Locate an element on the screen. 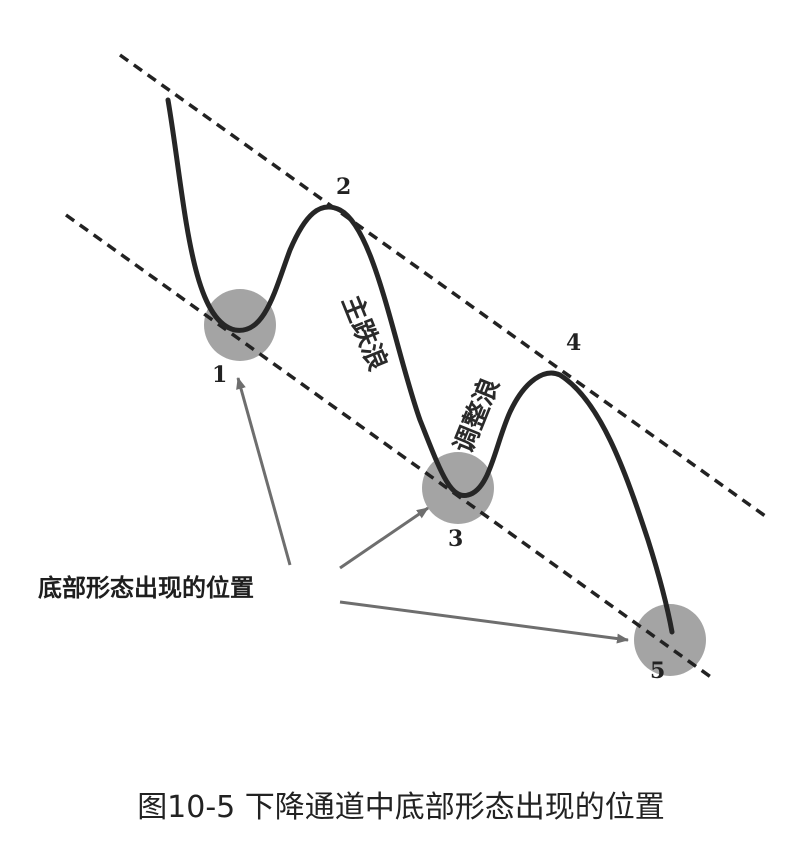 This screenshot has height=848, width=802. point-label-4: 4 is located at coordinates (573, 343).